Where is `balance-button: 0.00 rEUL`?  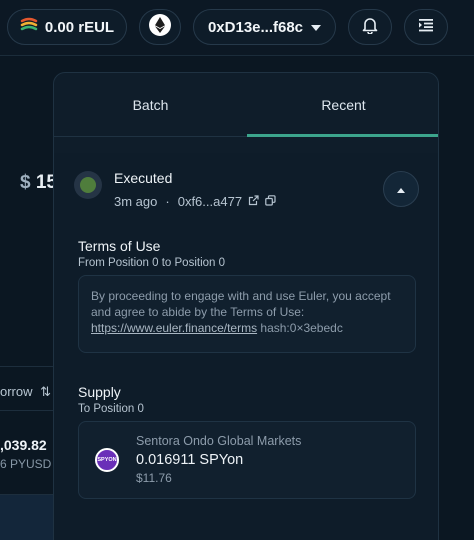 balance-button: 0.00 rEUL is located at coordinates (67, 27).